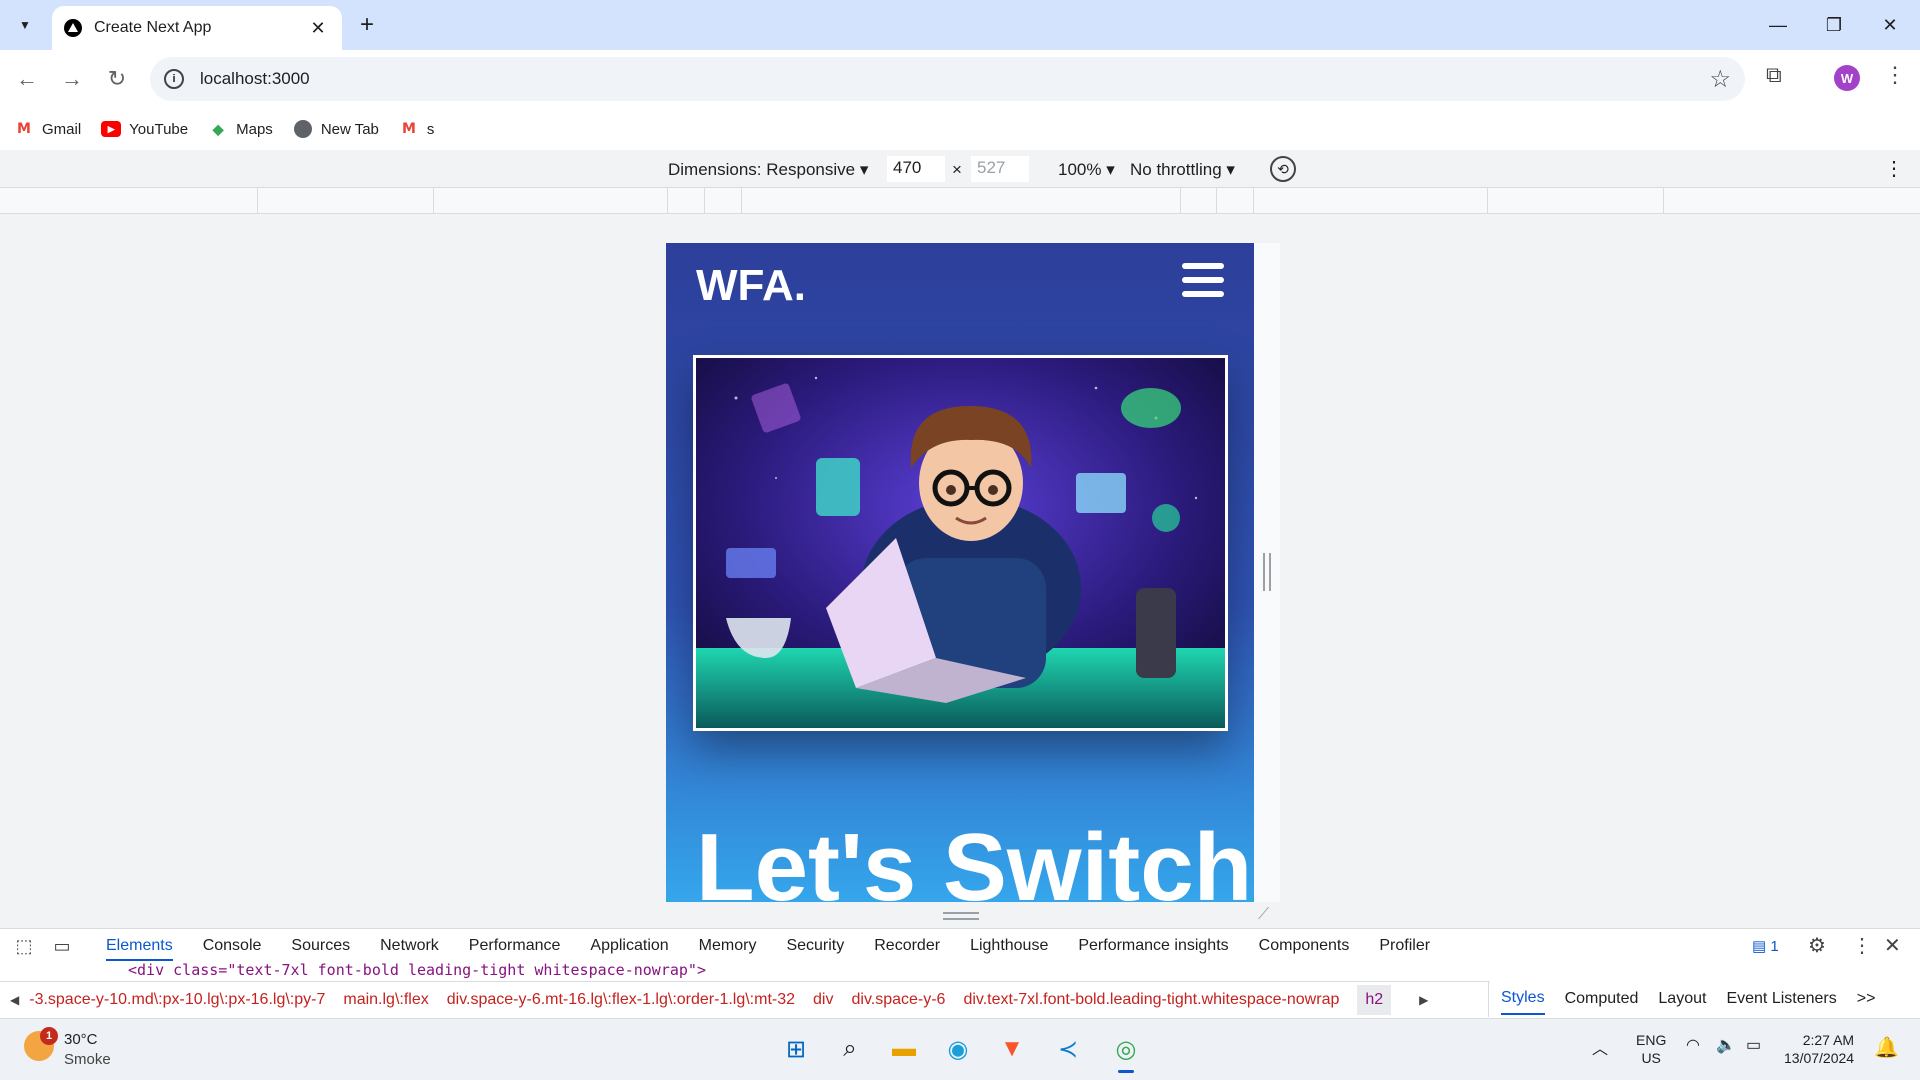 This screenshot has width=1920, height=1080. I want to click on tab-application: Application, so click(629, 946).